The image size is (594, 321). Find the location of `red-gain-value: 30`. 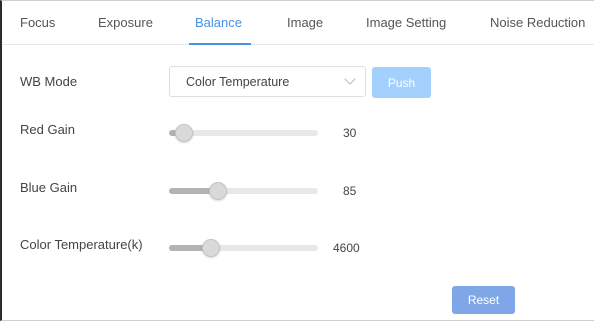

red-gain-value: 30 is located at coordinates (350, 133).